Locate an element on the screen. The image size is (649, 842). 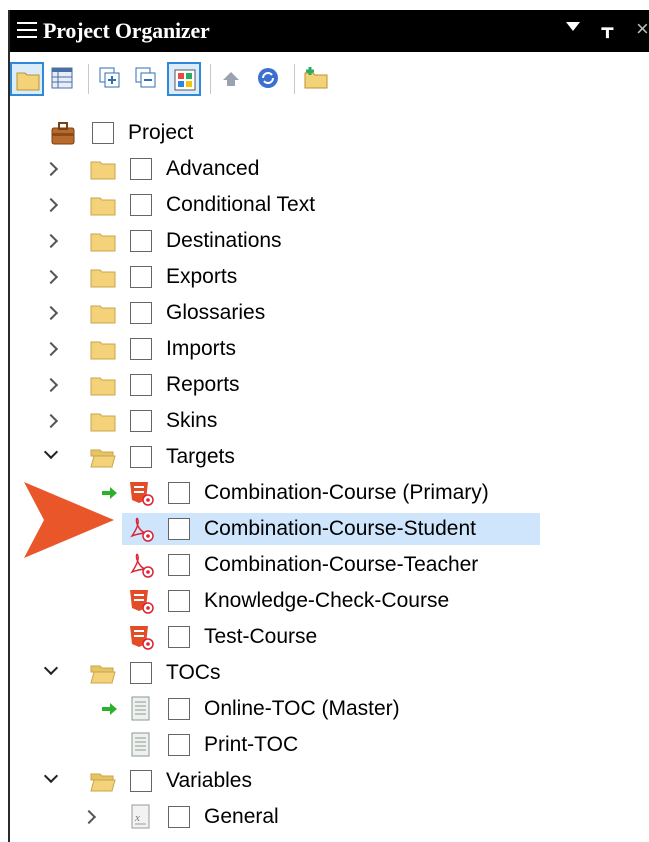
open-folder-button is located at coordinates (27, 79).